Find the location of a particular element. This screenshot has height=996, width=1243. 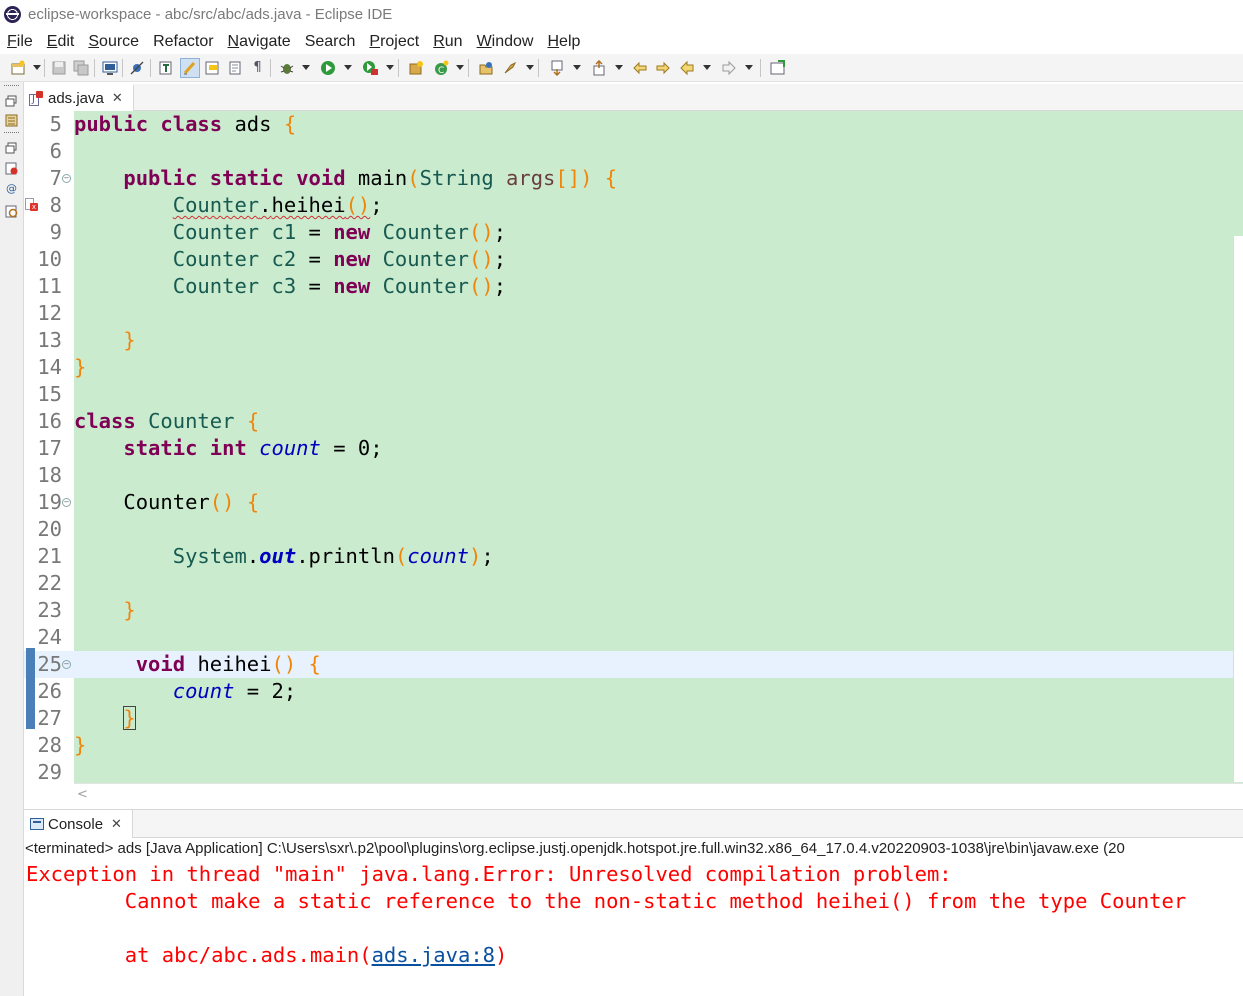

current-code-line: 25 − void heihei() { is located at coordinates (633, 664).